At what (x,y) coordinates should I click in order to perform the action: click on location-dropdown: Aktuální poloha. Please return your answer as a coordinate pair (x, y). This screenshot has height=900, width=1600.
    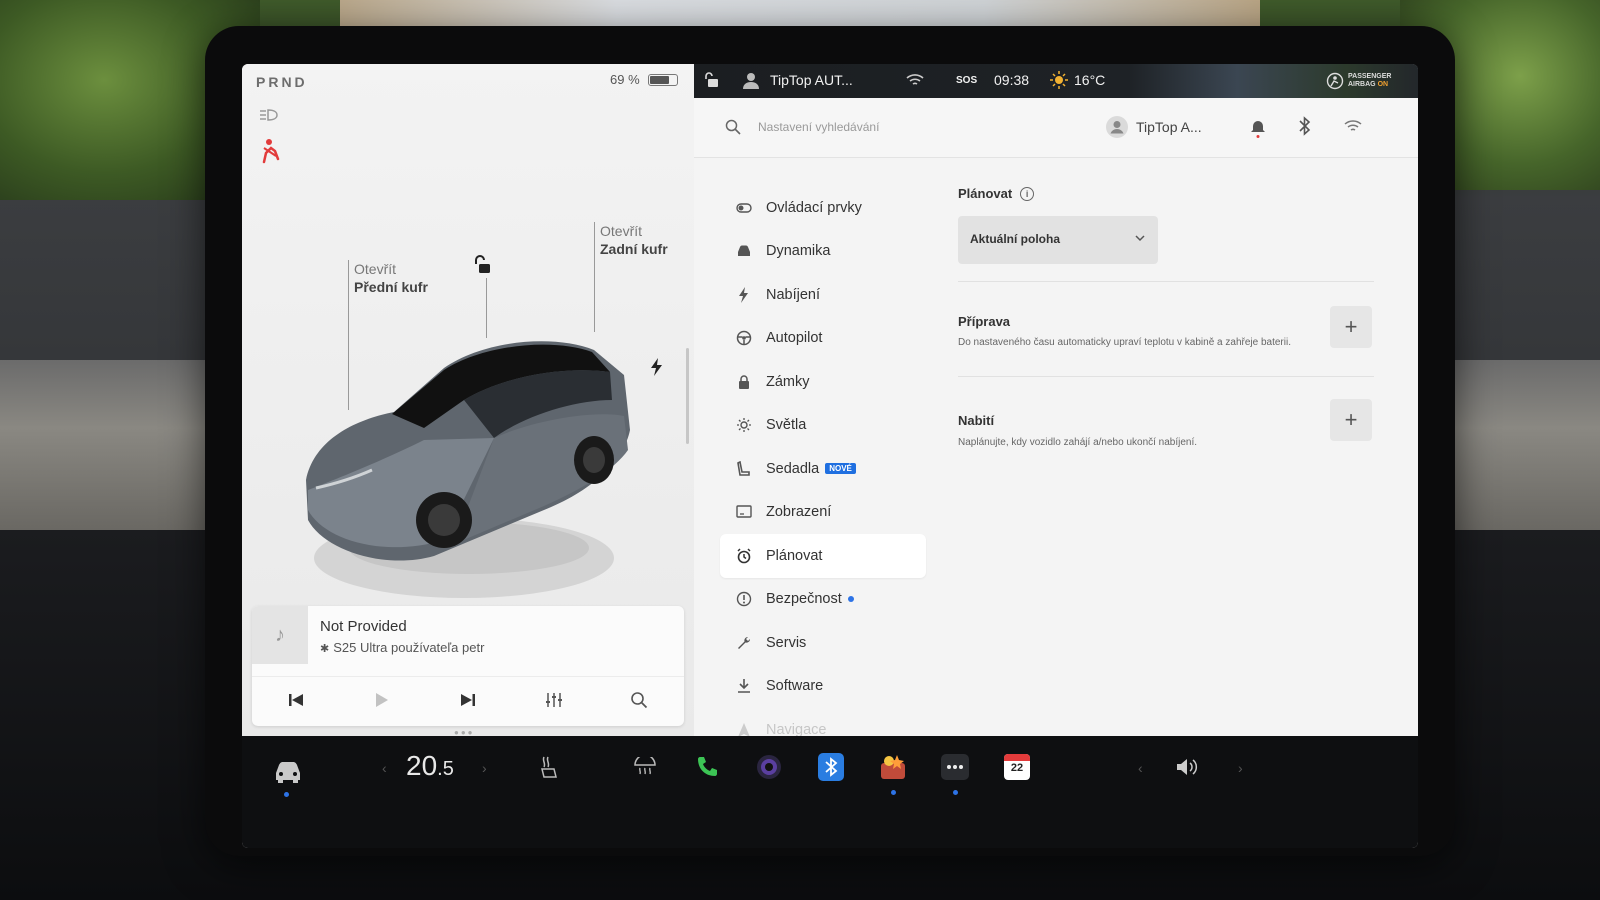
    Looking at the image, I should click on (1058, 240).